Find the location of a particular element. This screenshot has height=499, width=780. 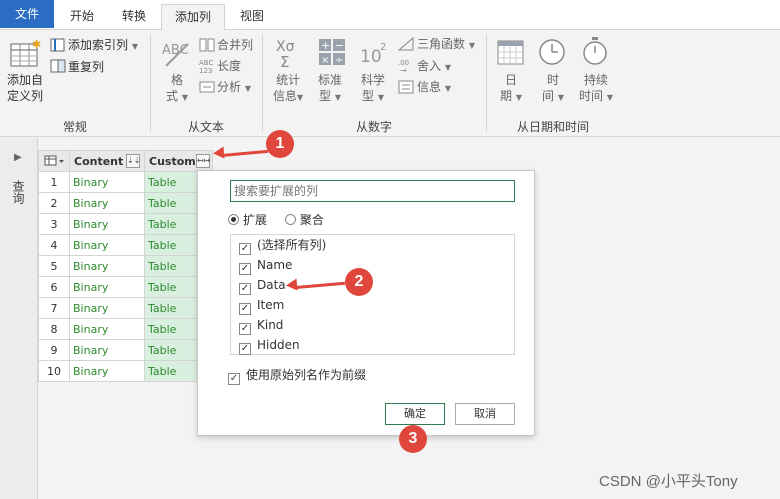

radio-expand-label: 扩展 is located at coordinates (255, 220).